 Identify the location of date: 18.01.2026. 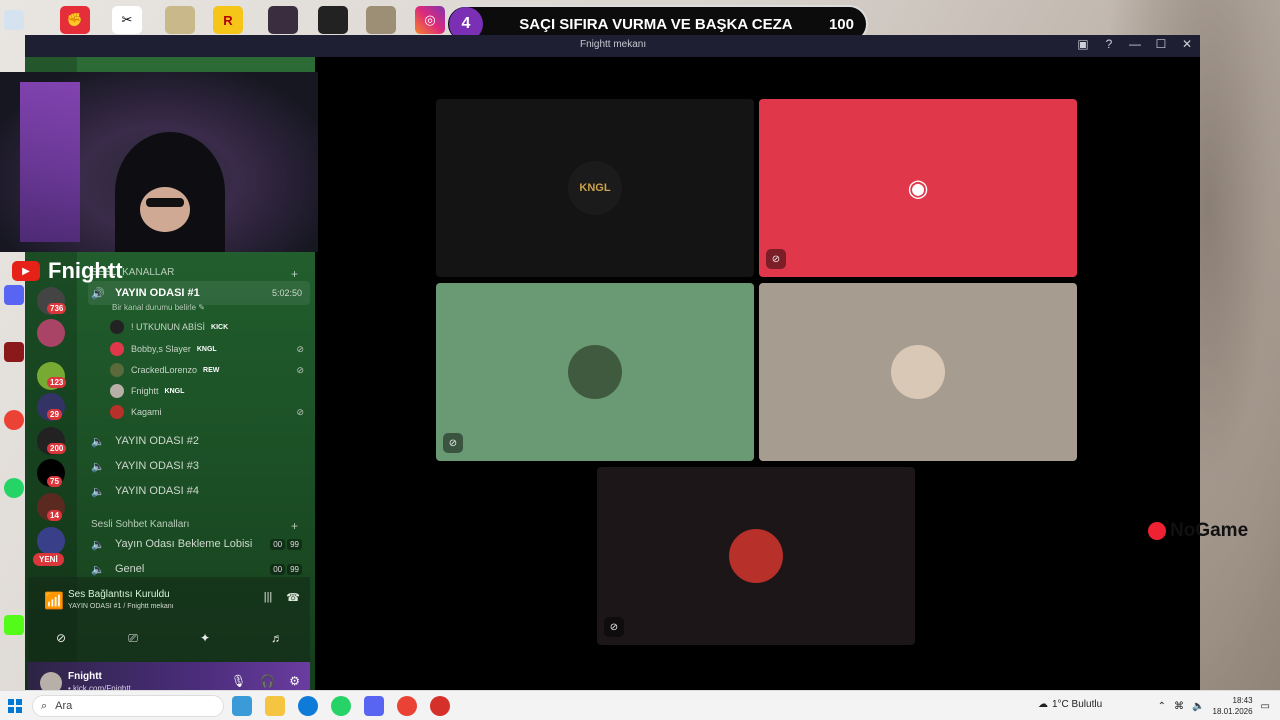
(1232, 711).